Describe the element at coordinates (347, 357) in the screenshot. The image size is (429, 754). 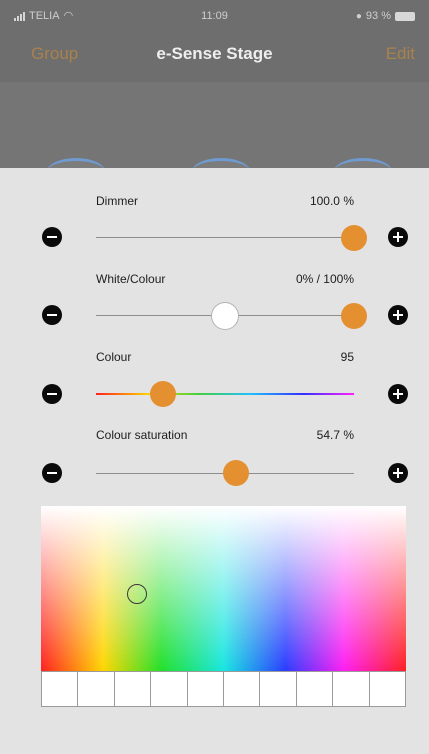
I see `colour-value: 95` at that location.